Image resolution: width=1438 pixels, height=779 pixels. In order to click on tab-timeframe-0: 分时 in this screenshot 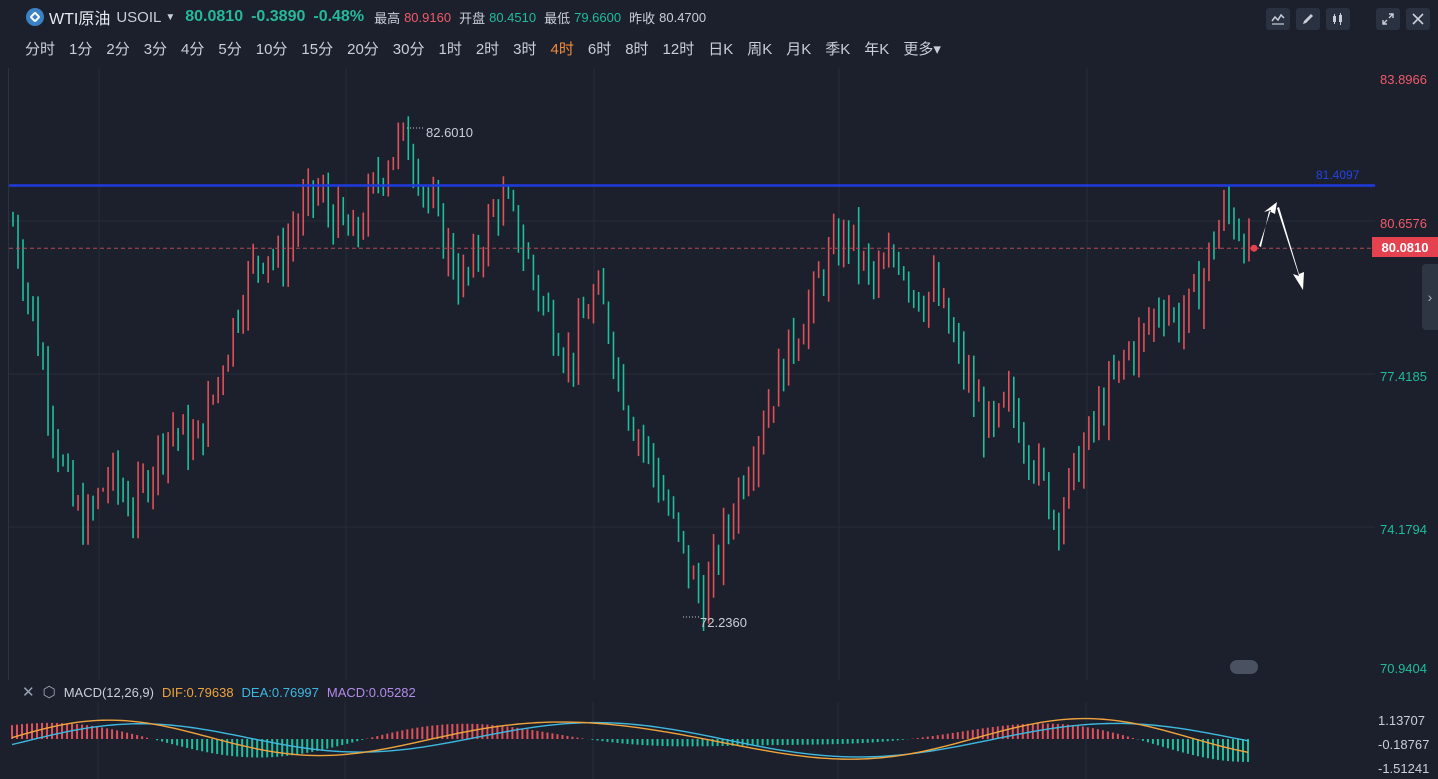, I will do `click(40, 48)`.